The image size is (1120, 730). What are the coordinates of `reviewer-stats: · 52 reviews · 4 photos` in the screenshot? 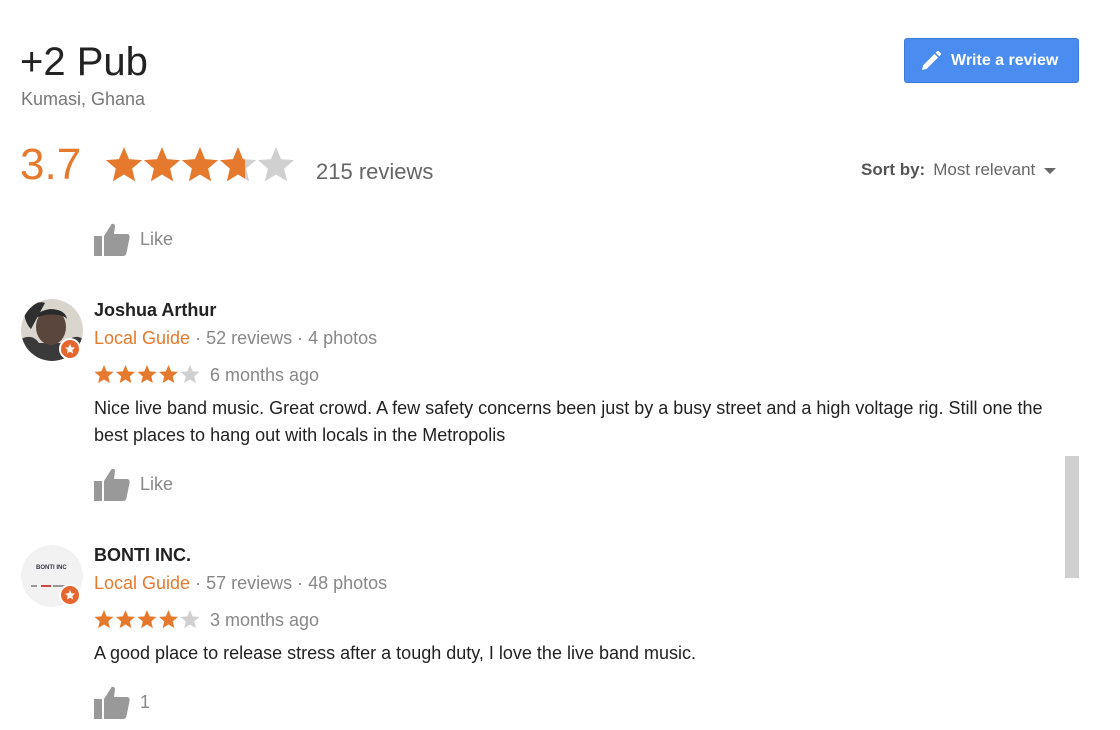 It's located at (284, 338).